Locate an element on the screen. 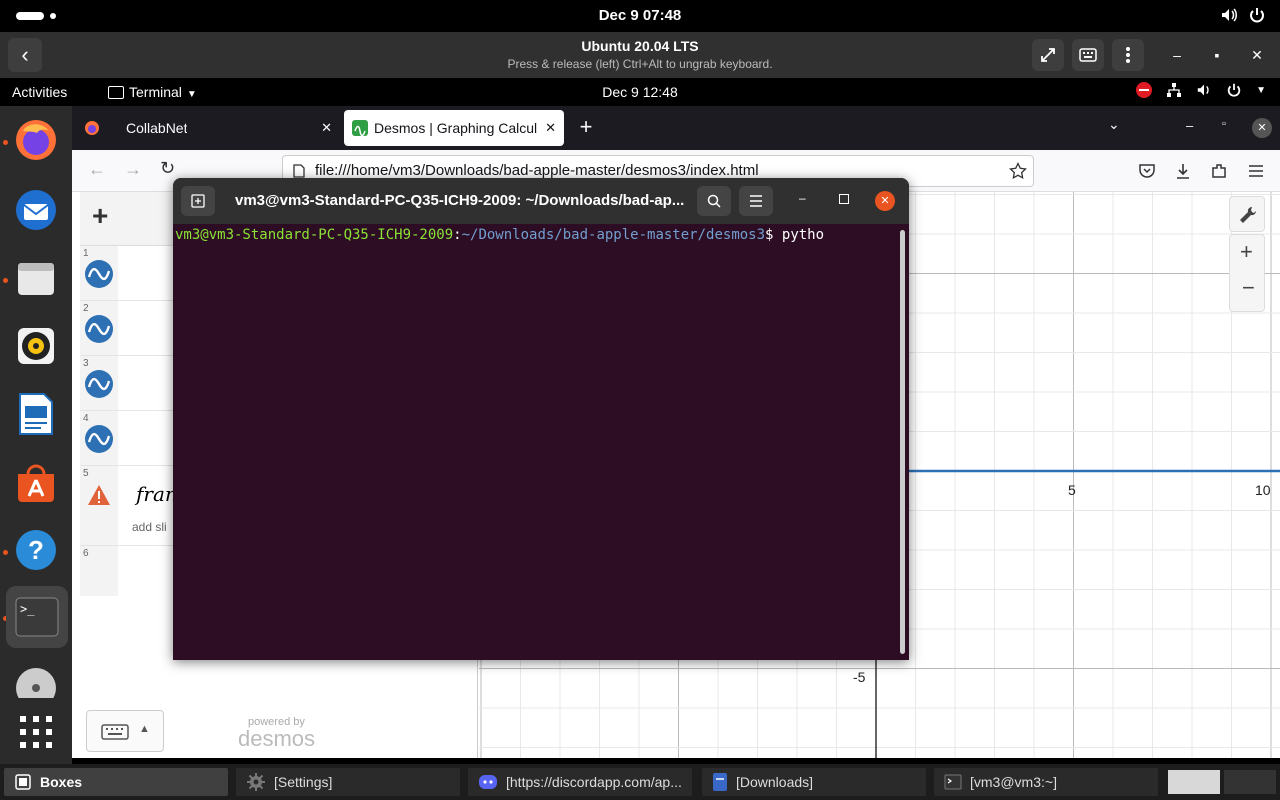 This screenshot has width=1280, height=800. menu-button is located at coordinates (1128, 55).